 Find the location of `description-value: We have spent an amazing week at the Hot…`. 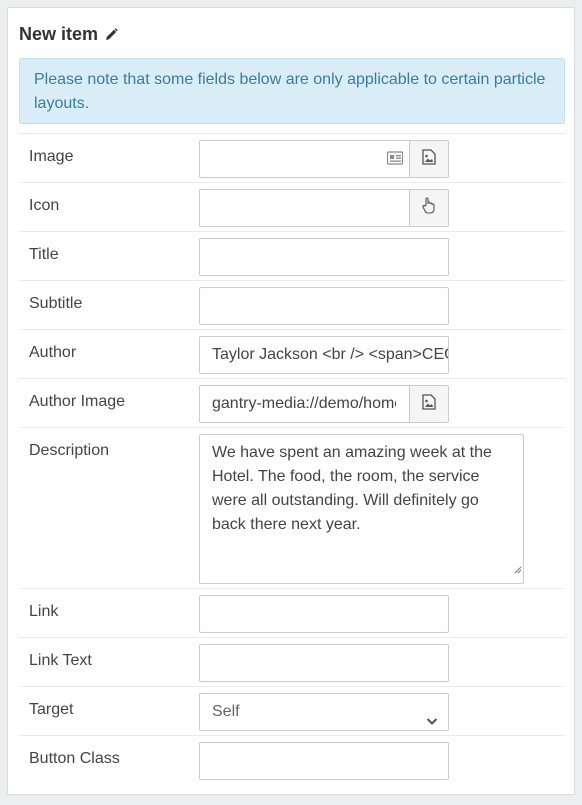

description-value: We have spent an amazing week at the Hot… is located at coordinates (352, 488).